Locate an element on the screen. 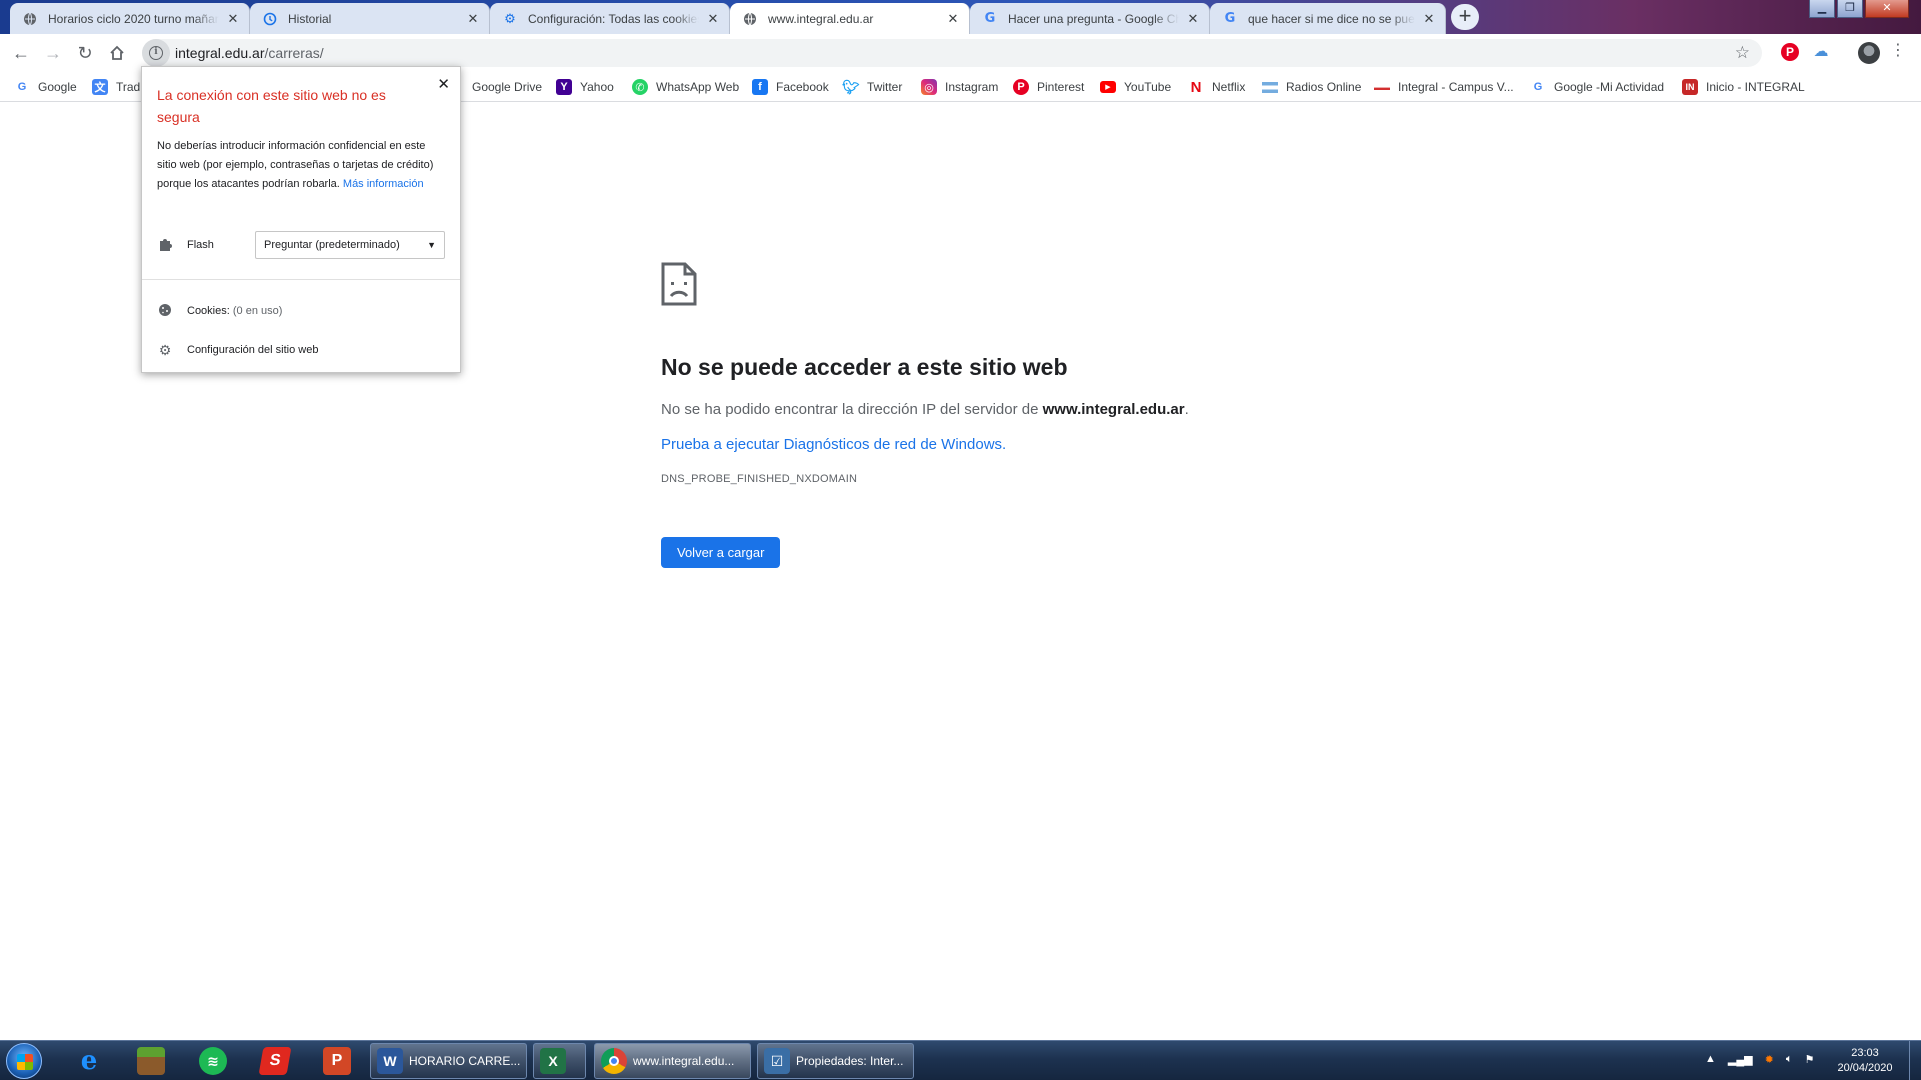 This screenshot has width=1921, height=1080. system-clock: 23:03 20/04/2020 is located at coordinates (1865, 1061).